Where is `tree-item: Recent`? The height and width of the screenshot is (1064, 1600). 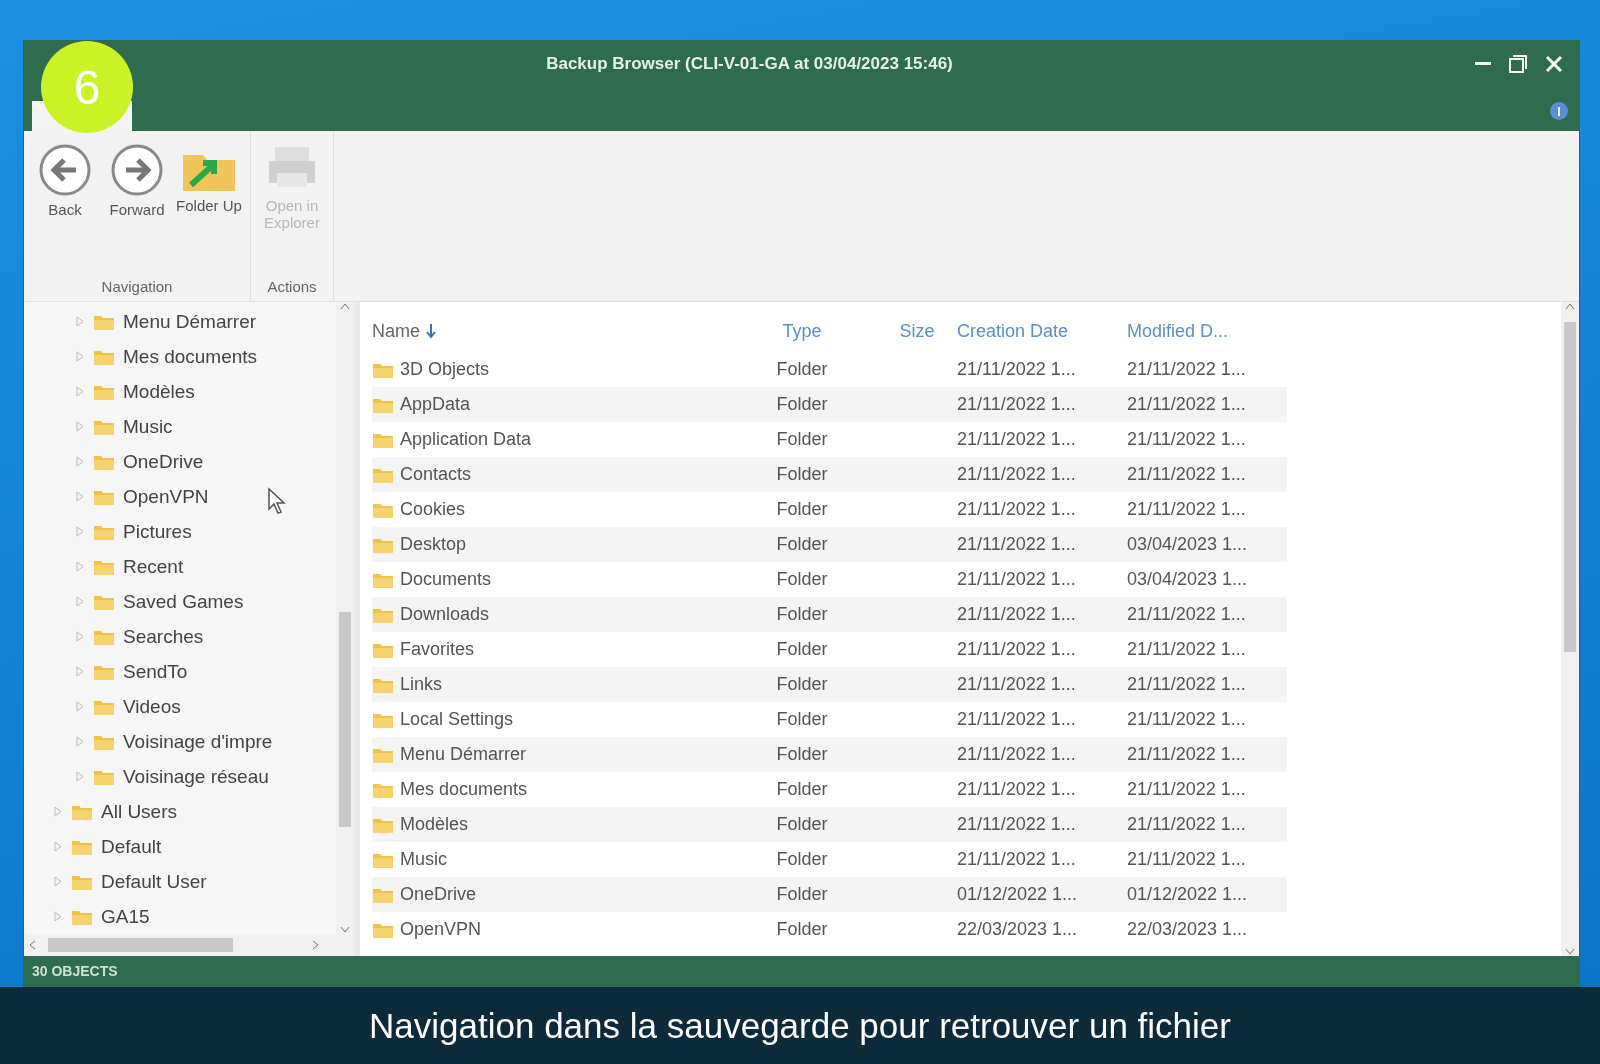
tree-item: Recent is located at coordinates (153, 566).